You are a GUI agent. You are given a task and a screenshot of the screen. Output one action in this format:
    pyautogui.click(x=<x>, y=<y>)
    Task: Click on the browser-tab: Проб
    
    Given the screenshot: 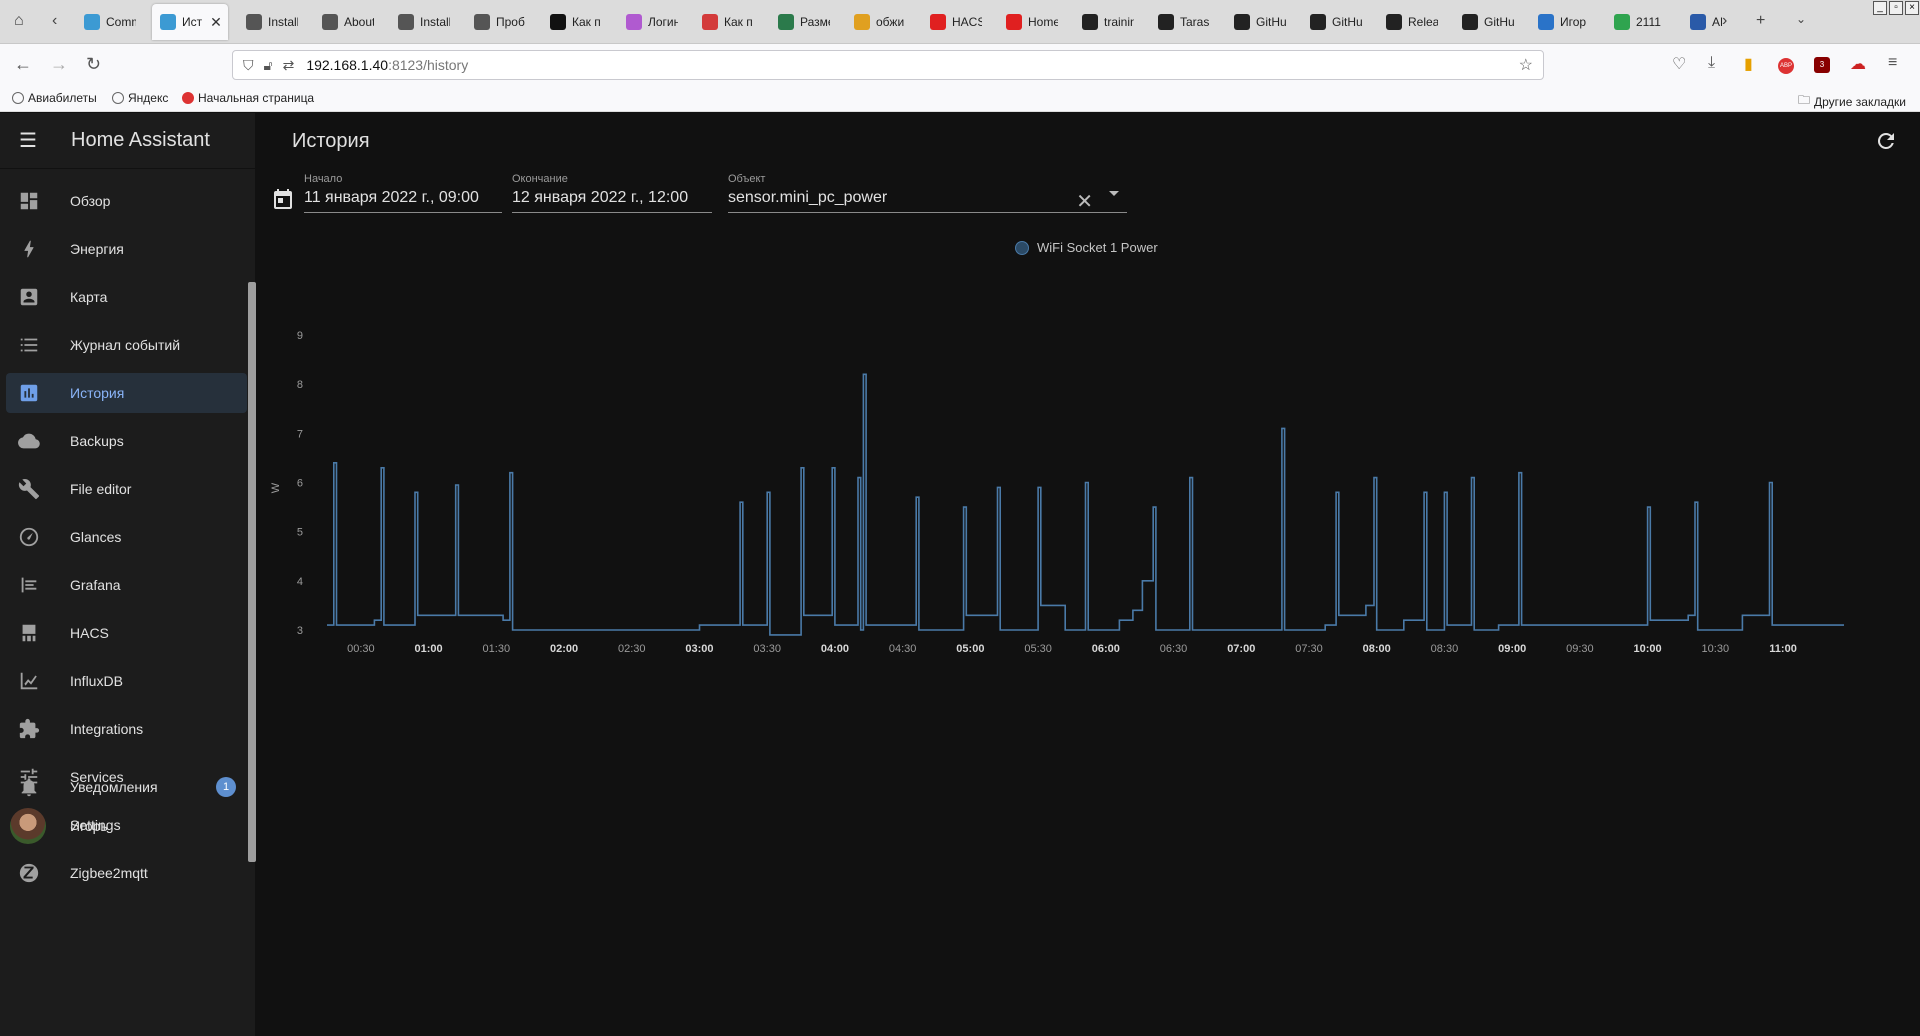 What is the action you would take?
    pyautogui.click(x=496, y=22)
    